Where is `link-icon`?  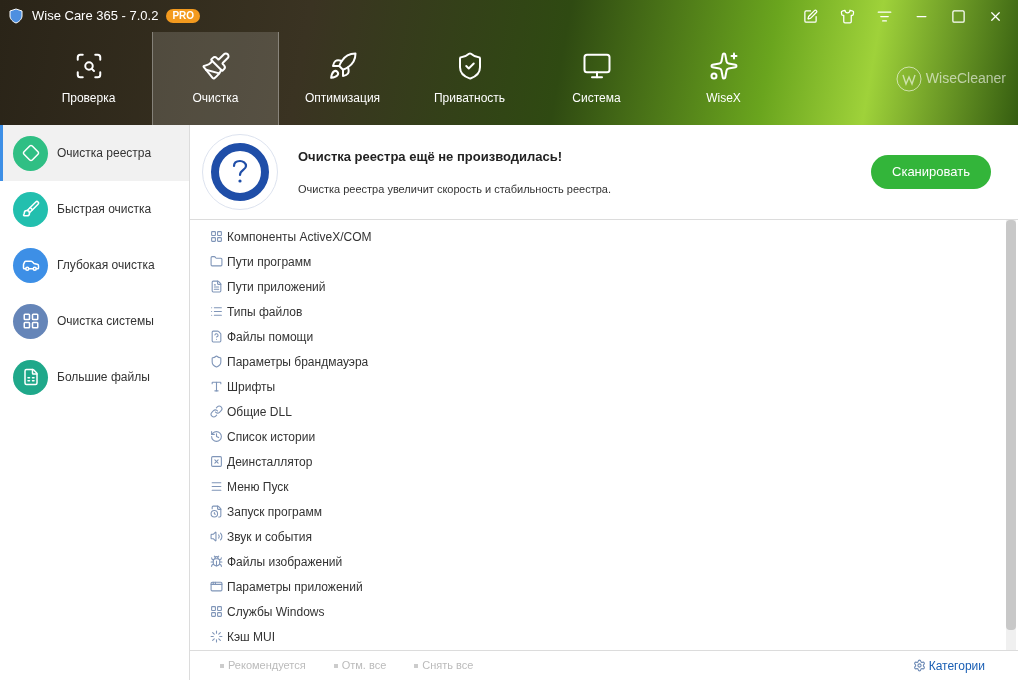
link-icon is located at coordinates (216, 411).